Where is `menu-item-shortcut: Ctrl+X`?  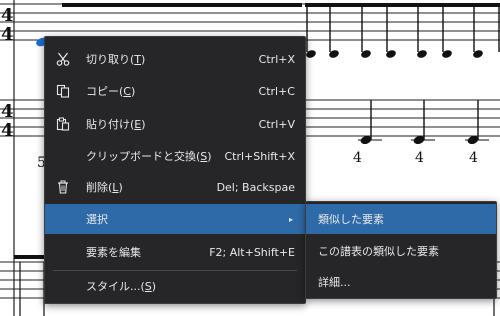
menu-item-shortcut: Ctrl+X is located at coordinates (276, 59).